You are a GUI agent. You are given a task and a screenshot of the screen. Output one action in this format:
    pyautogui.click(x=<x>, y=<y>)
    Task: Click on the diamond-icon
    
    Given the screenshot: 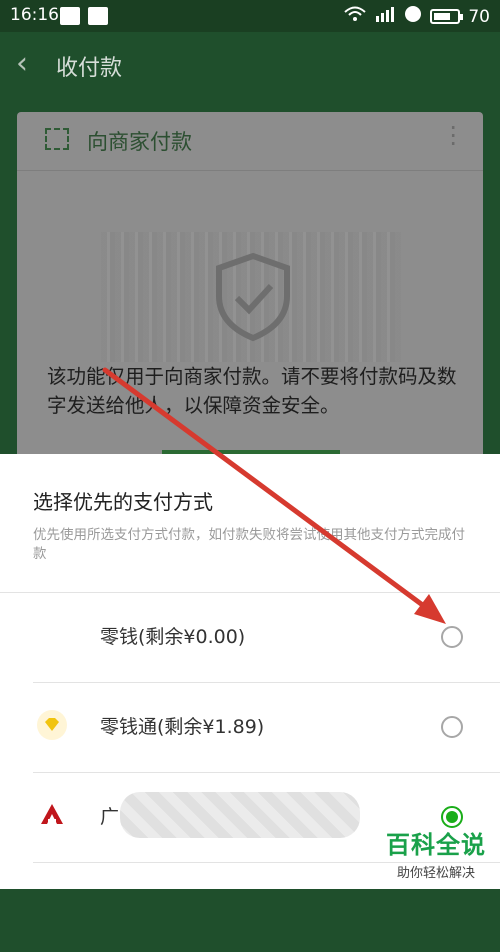 What is the action you would take?
    pyautogui.click(x=52, y=725)
    